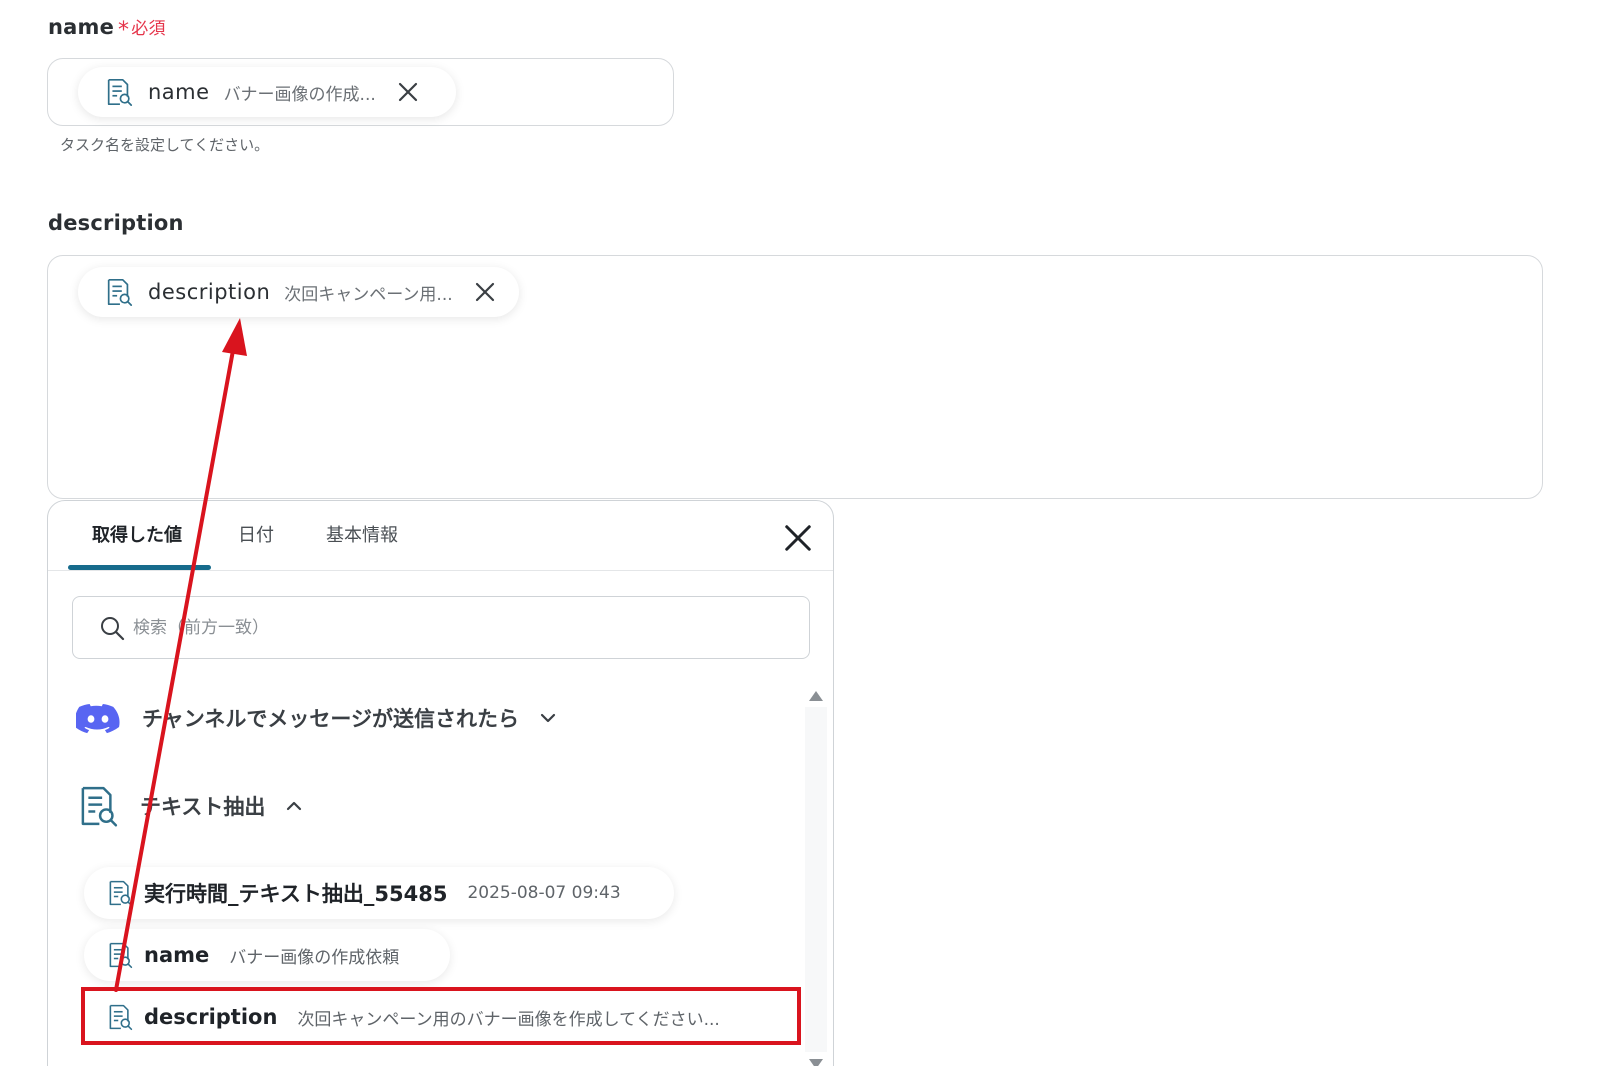 The image size is (1600, 1066). What do you see at coordinates (177, 955) in the screenshot?
I see `item-name: name` at bounding box center [177, 955].